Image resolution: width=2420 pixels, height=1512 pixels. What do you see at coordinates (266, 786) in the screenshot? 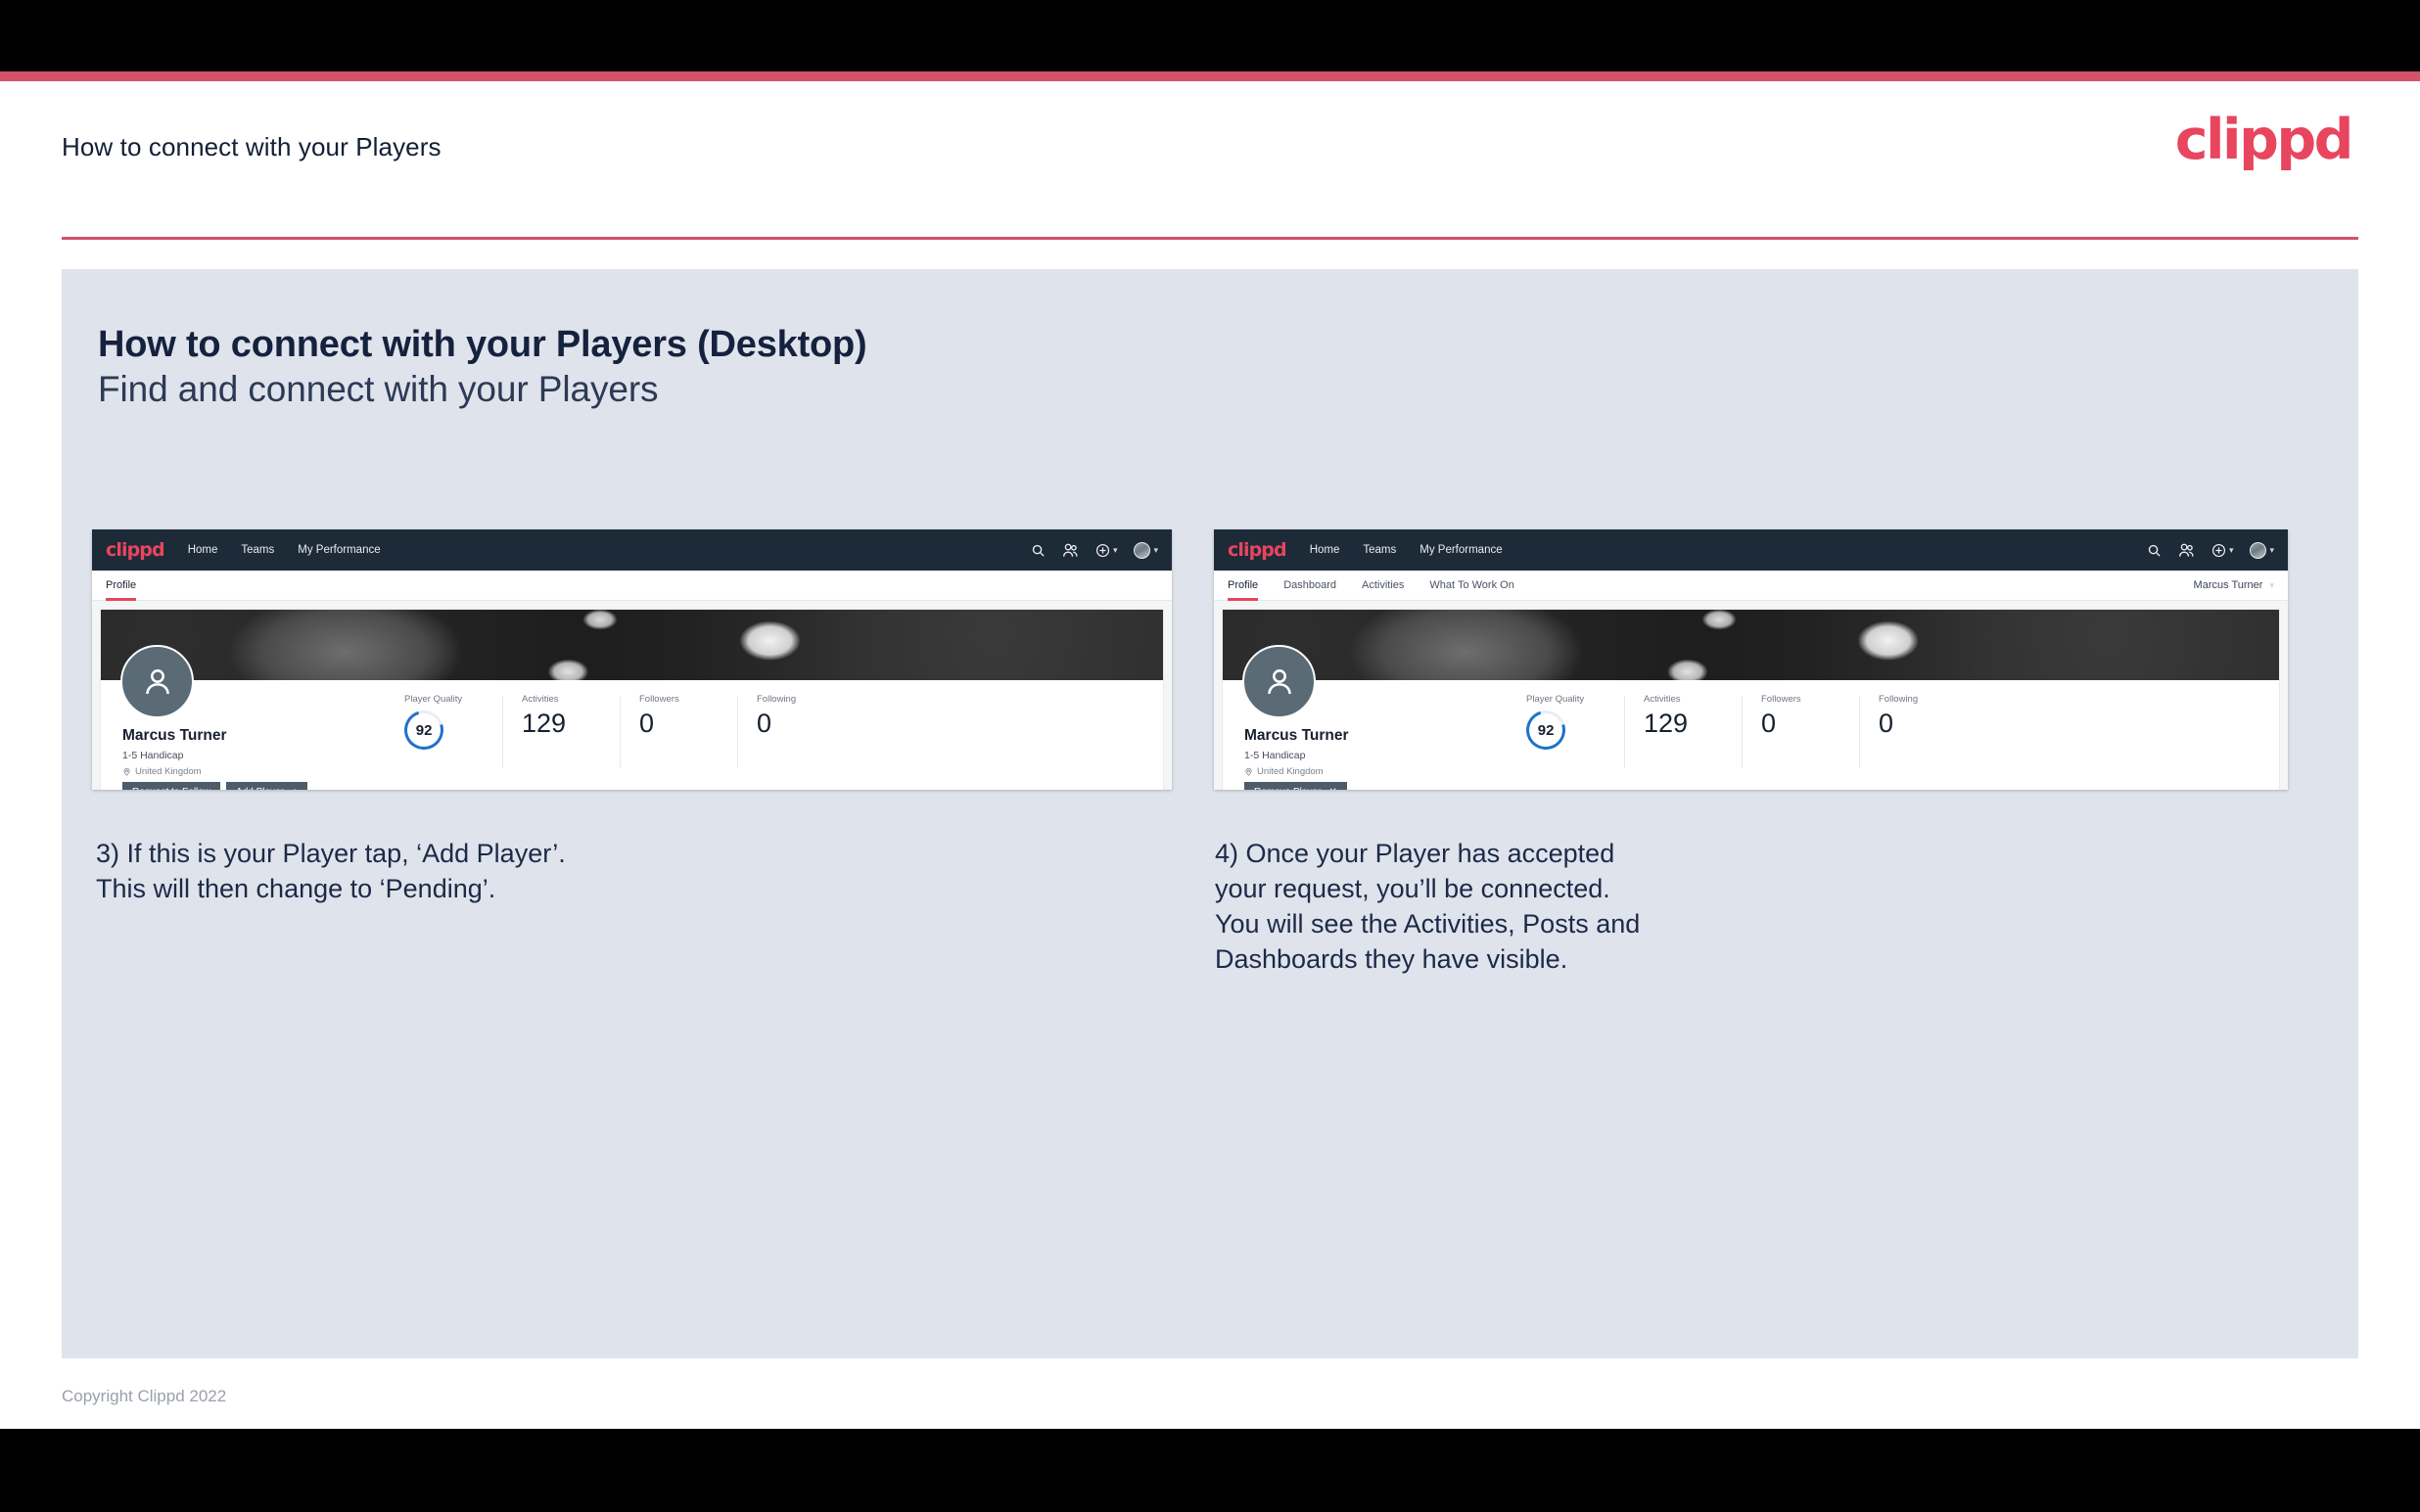
I see `add-player-button: Add Player +` at bounding box center [266, 786].